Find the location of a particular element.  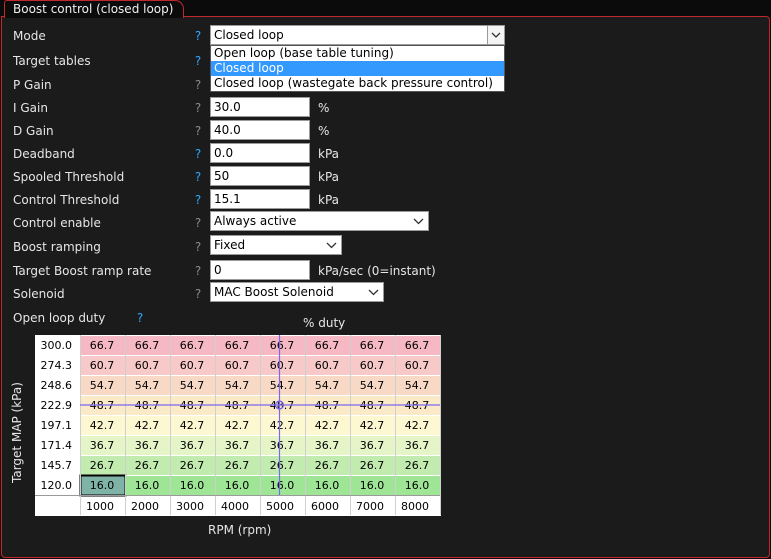

i-gain-unit: % is located at coordinates (324, 108).